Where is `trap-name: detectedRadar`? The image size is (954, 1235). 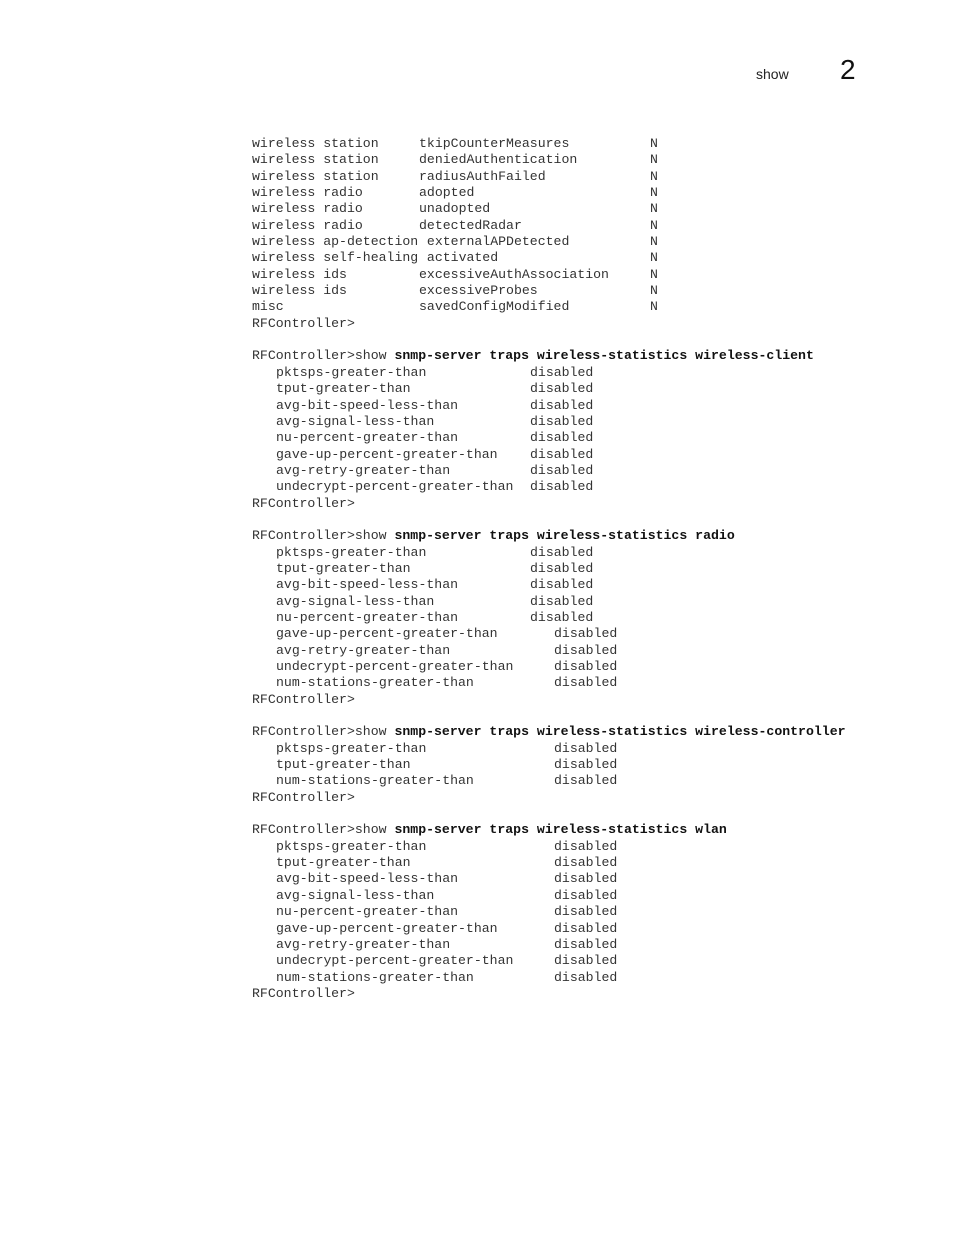 trap-name: detectedRadar is located at coordinates (470, 225).